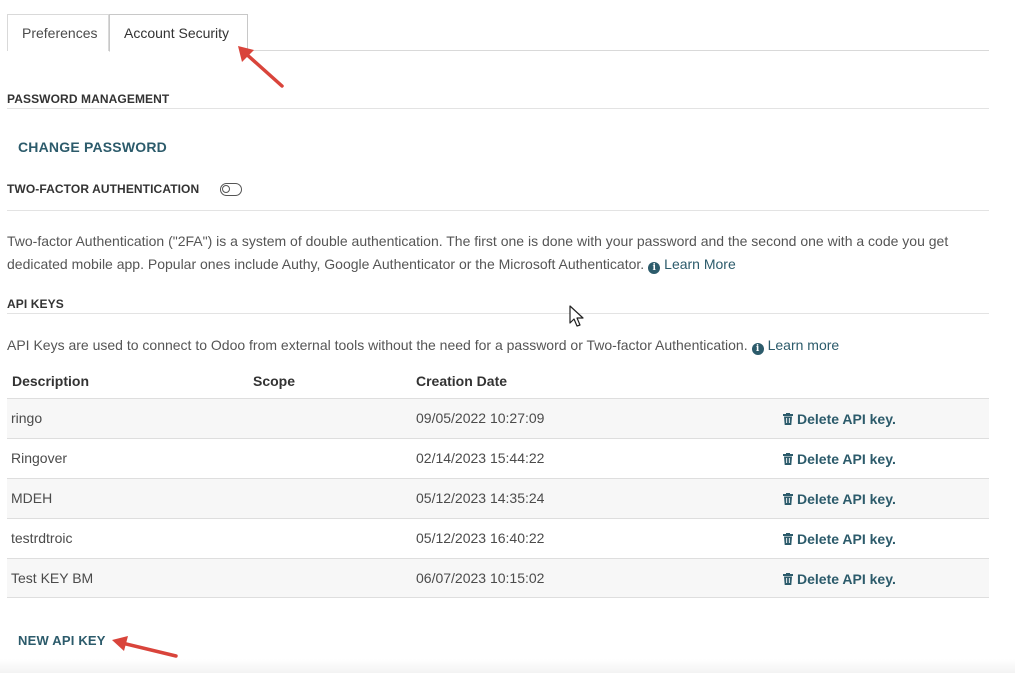  What do you see at coordinates (58, 32) in the screenshot?
I see `tab-preferences: Preferences` at bounding box center [58, 32].